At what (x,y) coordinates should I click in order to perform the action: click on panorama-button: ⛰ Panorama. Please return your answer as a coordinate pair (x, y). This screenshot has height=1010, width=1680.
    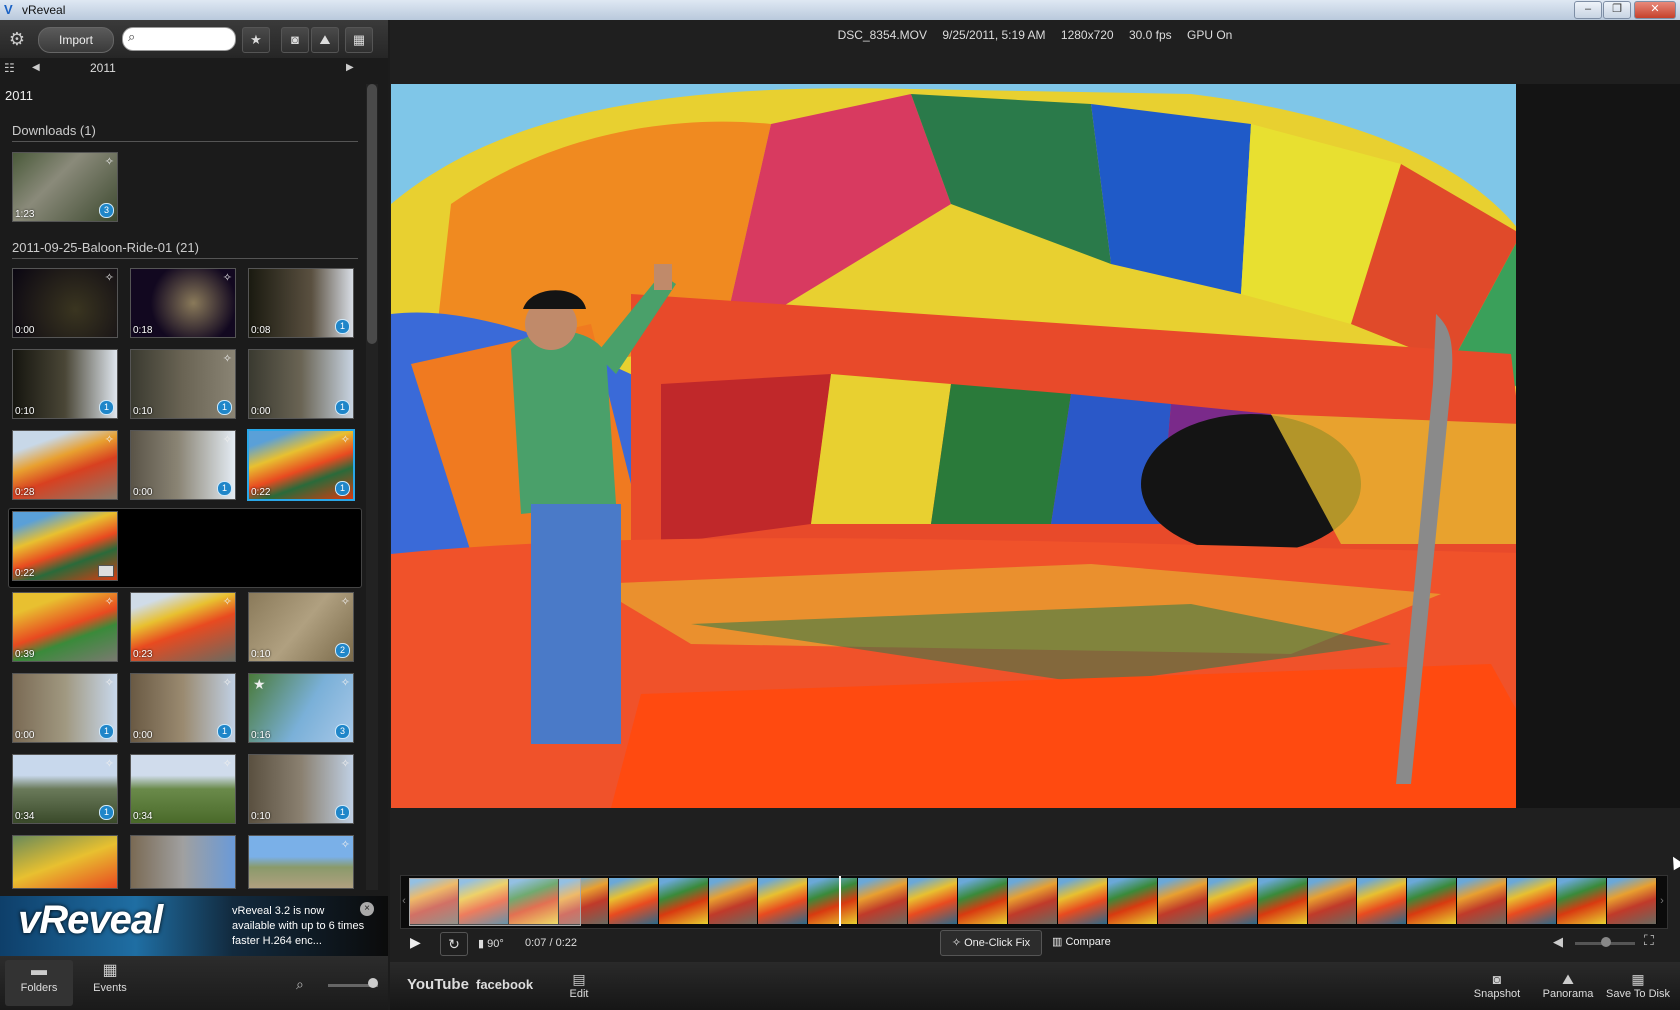
    Looking at the image, I should click on (1568, 985).